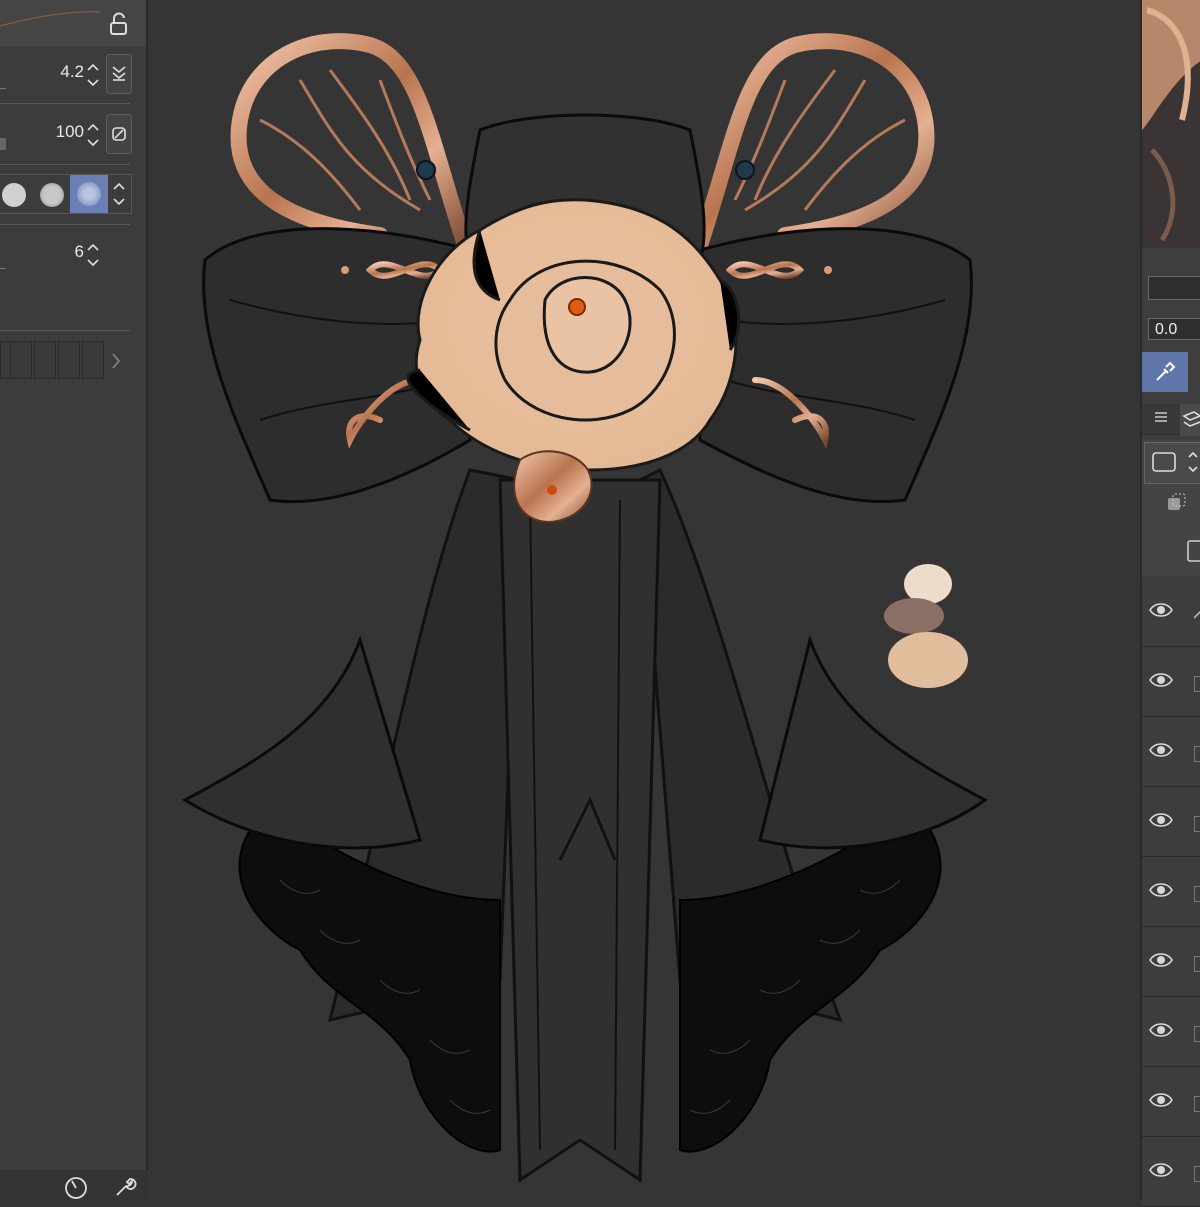 This screenshot has width=1200, height=1207. I want to click on layer-type-selector, so click(1172, 463).